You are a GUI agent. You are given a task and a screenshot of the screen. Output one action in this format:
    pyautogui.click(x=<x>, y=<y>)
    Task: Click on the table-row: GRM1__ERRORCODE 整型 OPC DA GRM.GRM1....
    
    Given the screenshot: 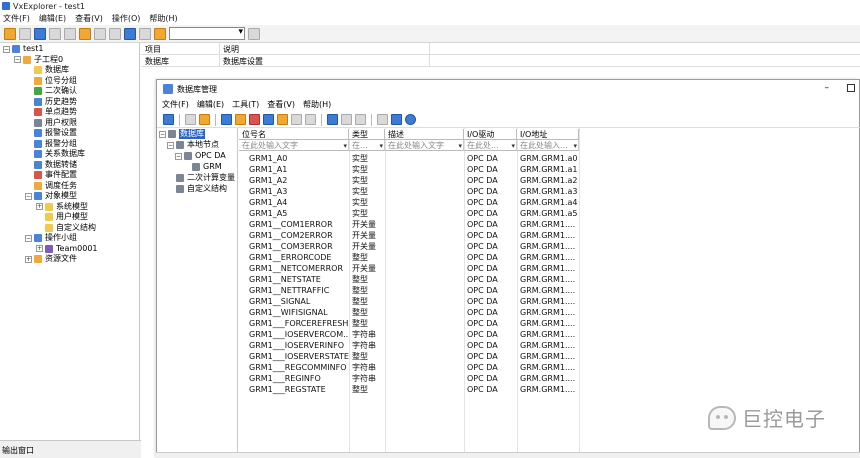 What is the action you would take?
    pyautogui.click(x=409, y=257)
    